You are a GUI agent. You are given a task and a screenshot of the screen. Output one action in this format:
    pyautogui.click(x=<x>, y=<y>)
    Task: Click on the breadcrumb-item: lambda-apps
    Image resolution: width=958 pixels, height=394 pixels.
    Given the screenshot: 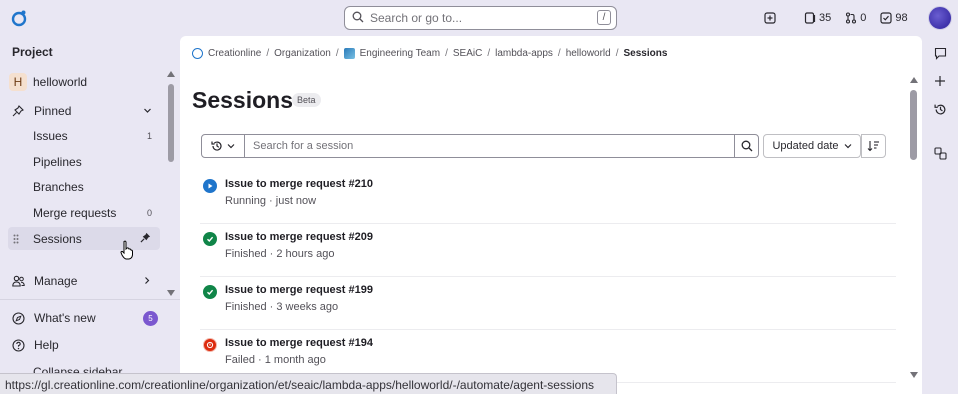 What is the action you would take?
    pyautogui.click(x=524, y=53)
    